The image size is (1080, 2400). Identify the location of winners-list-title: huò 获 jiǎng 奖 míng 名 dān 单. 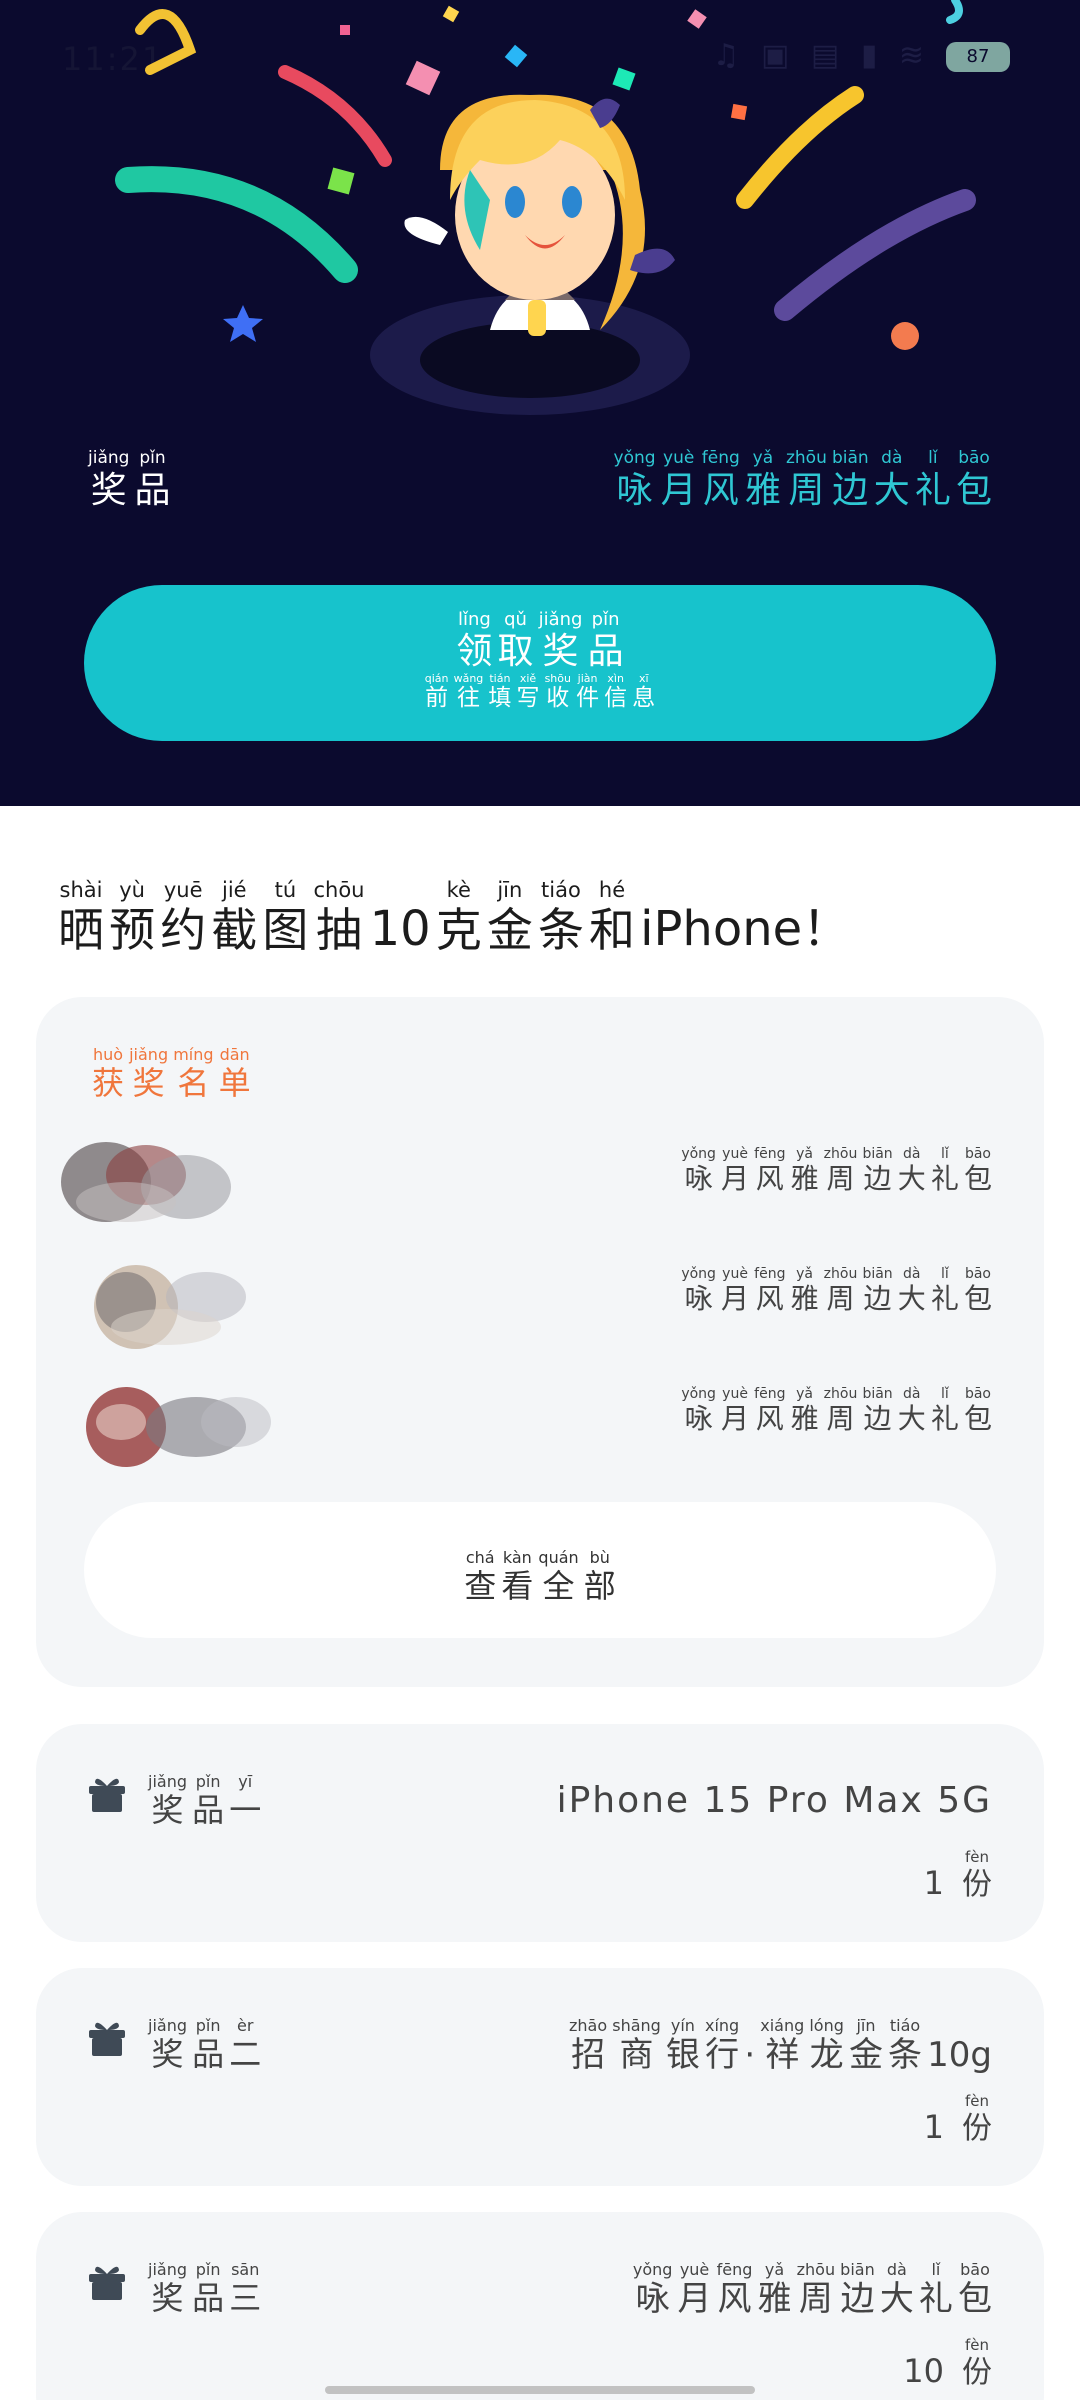
(171, 1073).